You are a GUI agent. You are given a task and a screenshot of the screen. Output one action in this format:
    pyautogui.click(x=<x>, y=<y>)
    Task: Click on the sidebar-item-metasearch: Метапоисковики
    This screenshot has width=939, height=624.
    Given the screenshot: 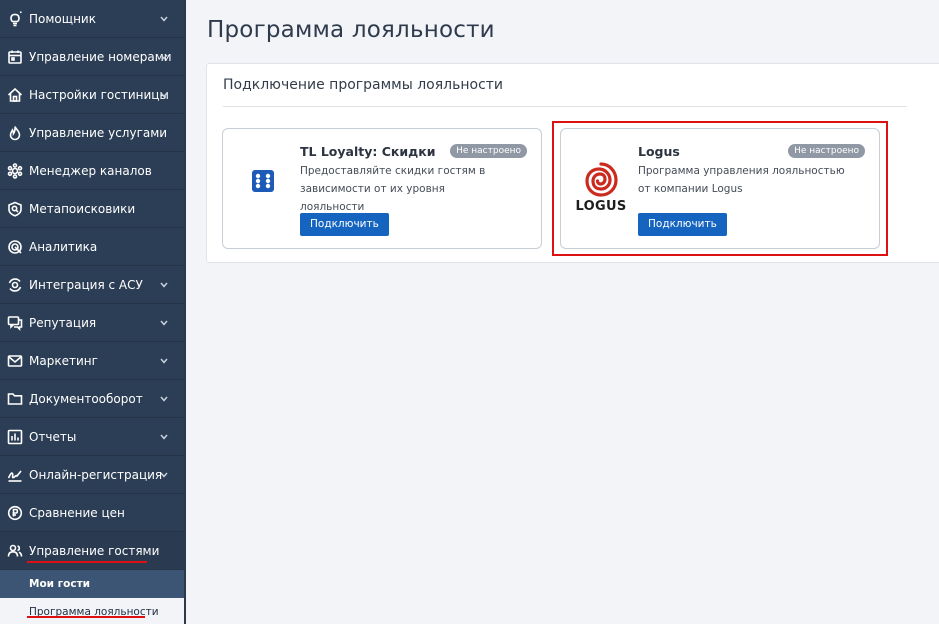 What is the action you would take?
    pyautogui.click(x=93, y=209)
    